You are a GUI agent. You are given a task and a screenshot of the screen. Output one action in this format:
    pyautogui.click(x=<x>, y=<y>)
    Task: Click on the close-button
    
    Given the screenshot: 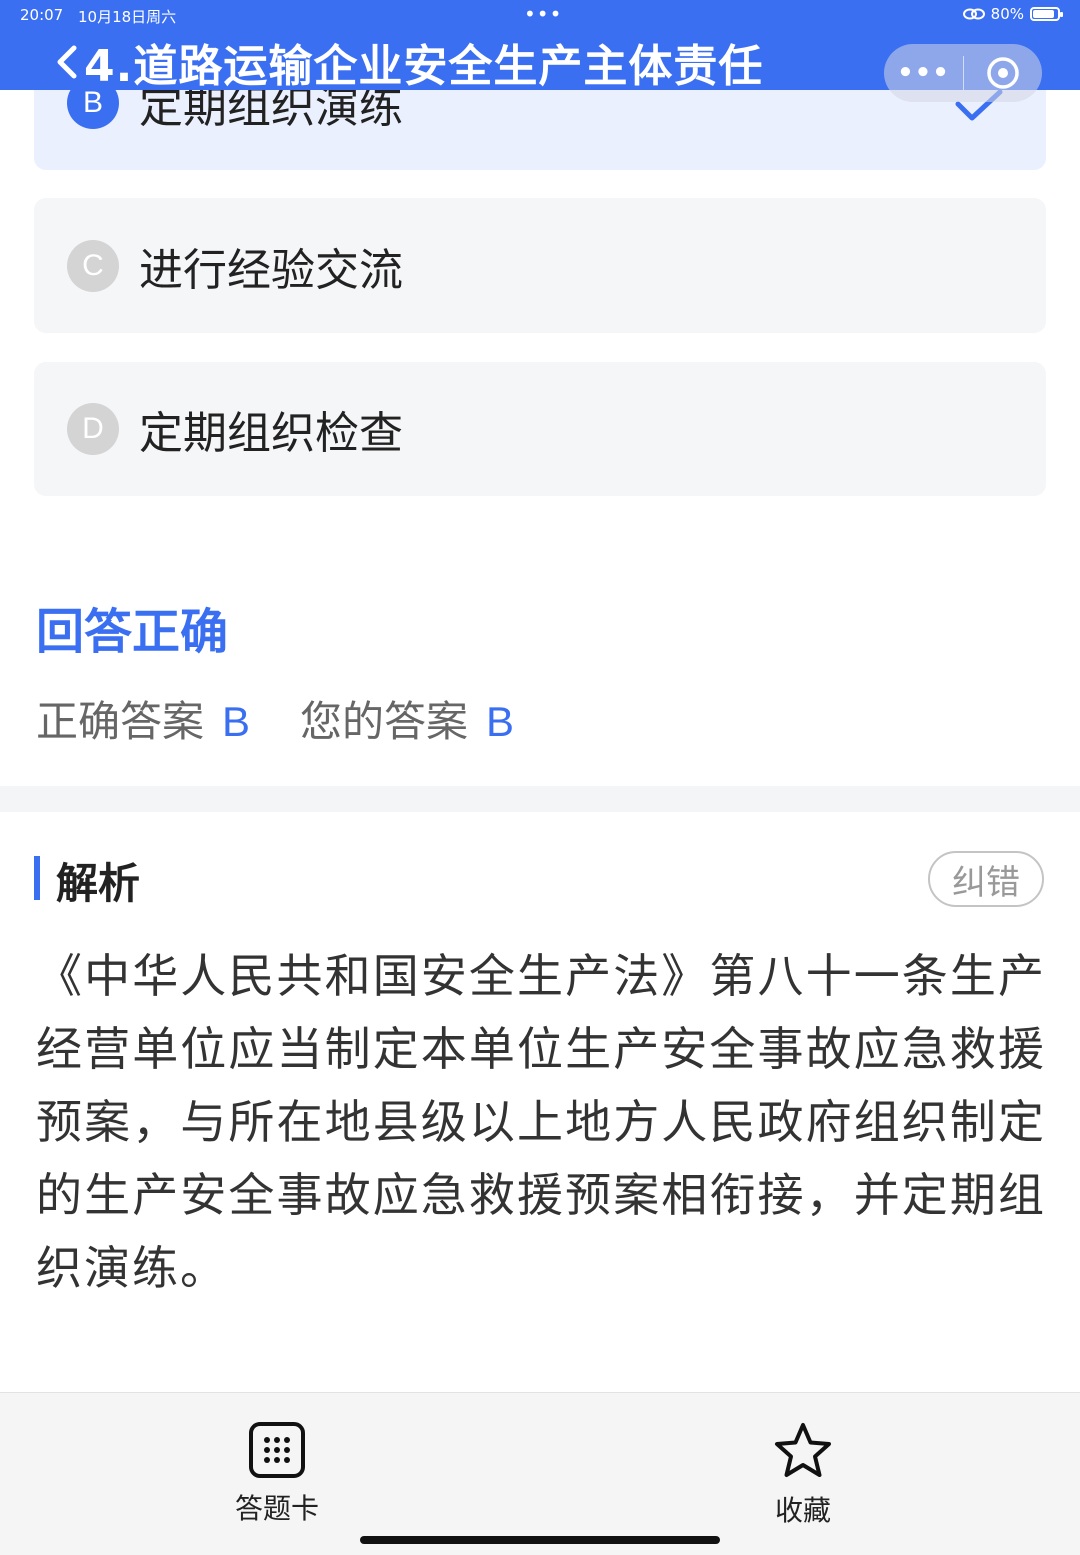 What is the action you would take?
    pyautogui.click(x=1003, y=73)
    